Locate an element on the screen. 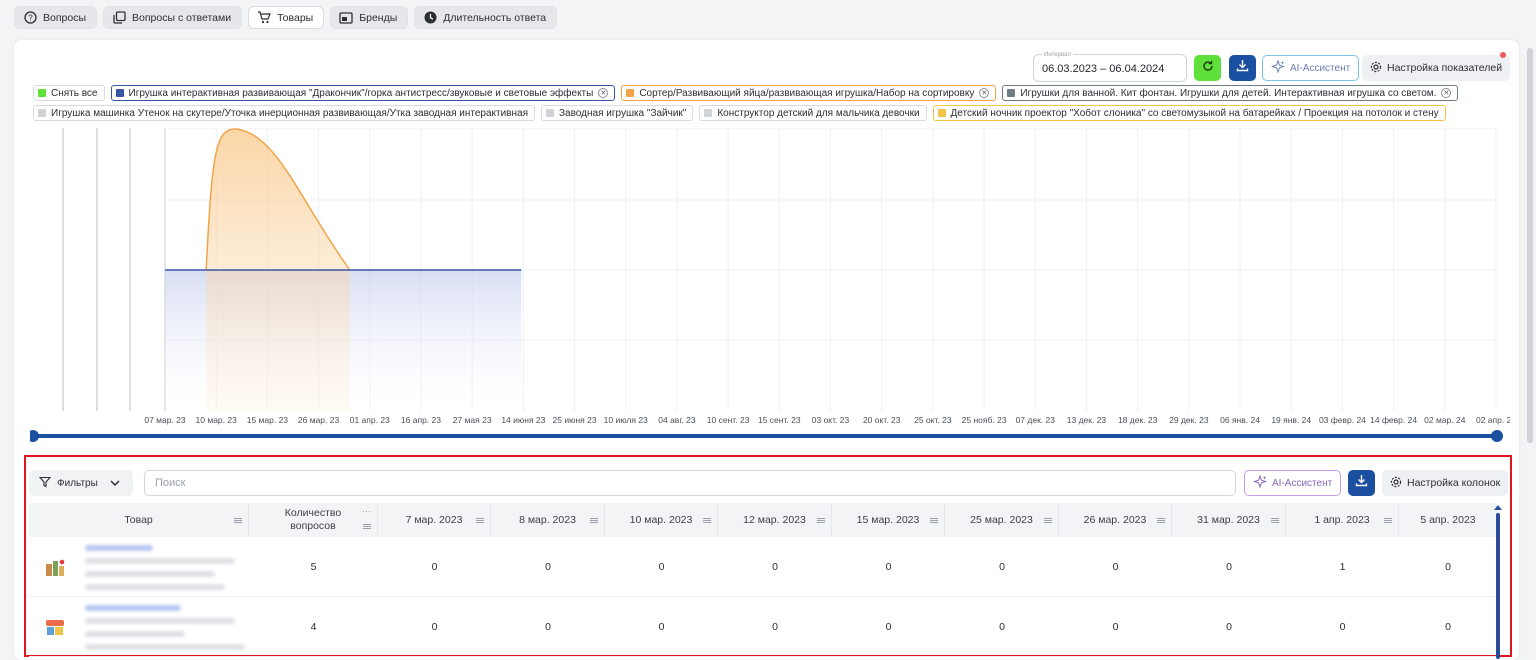  more-icon: ··· is located at coordinates (366, 511).